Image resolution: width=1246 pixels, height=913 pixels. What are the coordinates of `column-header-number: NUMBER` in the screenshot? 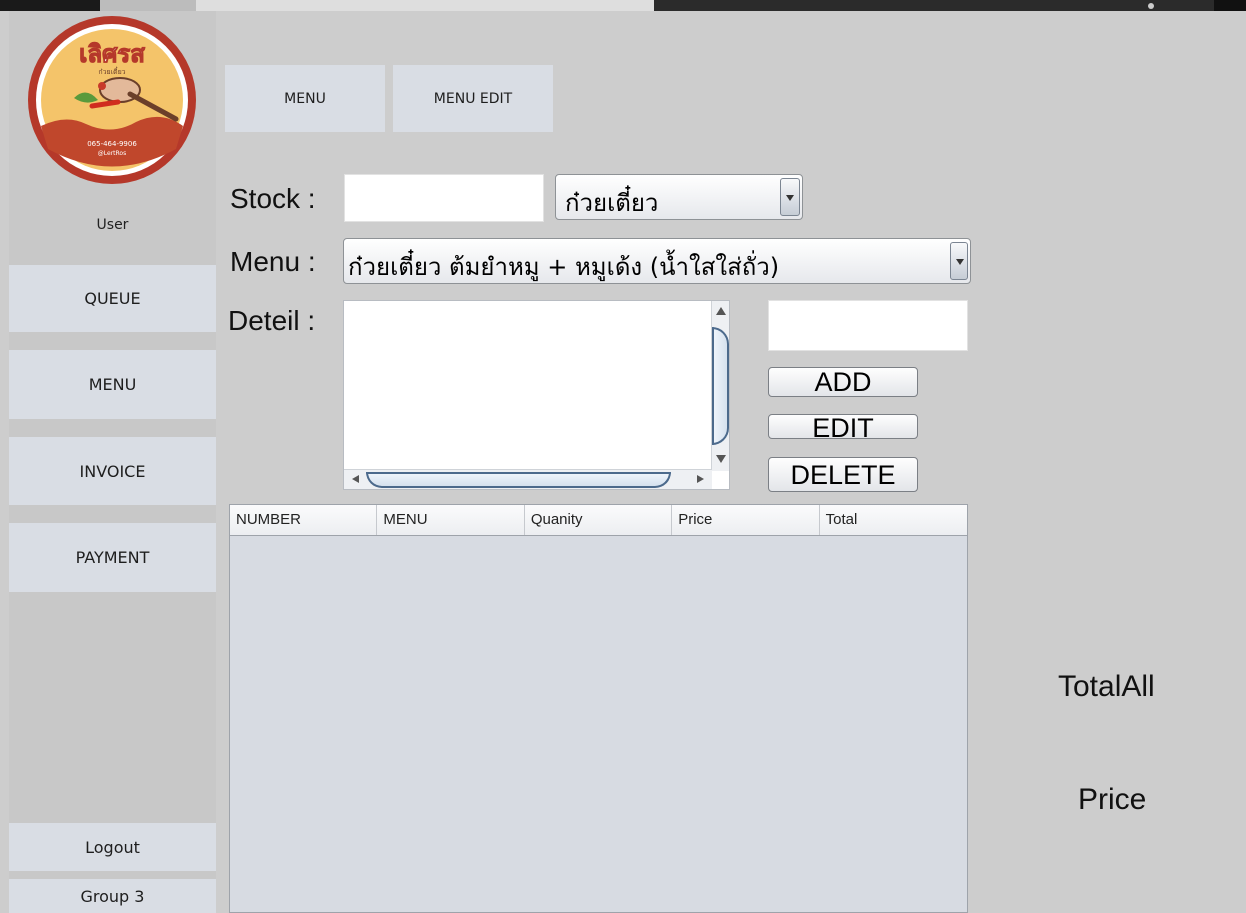 It's located at (304, 520).